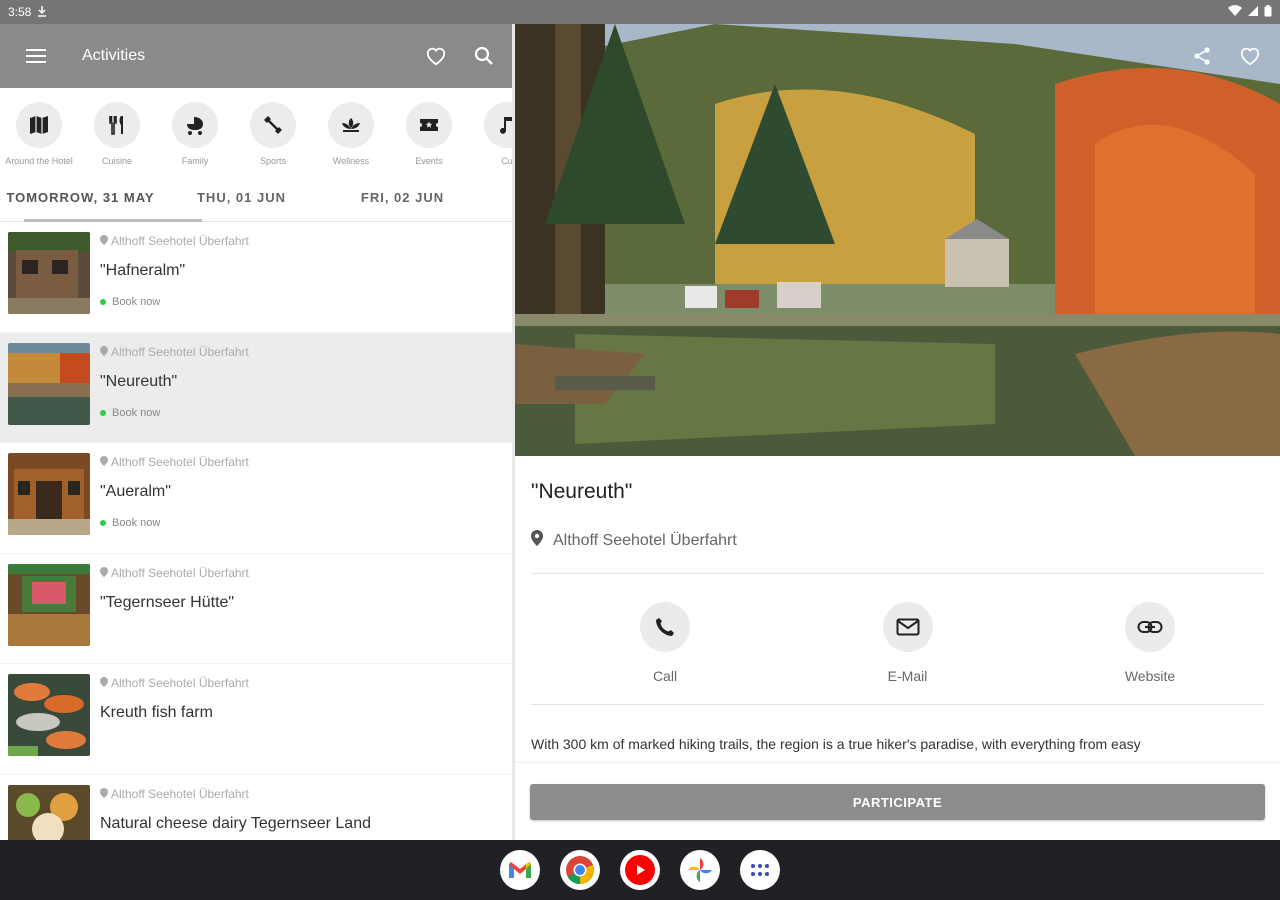 This screenshot has width=1280, height=900. Describe the element at coordinates (582, 491) in the screenshot. I see `detail-title: "Neureuth"` at that location.